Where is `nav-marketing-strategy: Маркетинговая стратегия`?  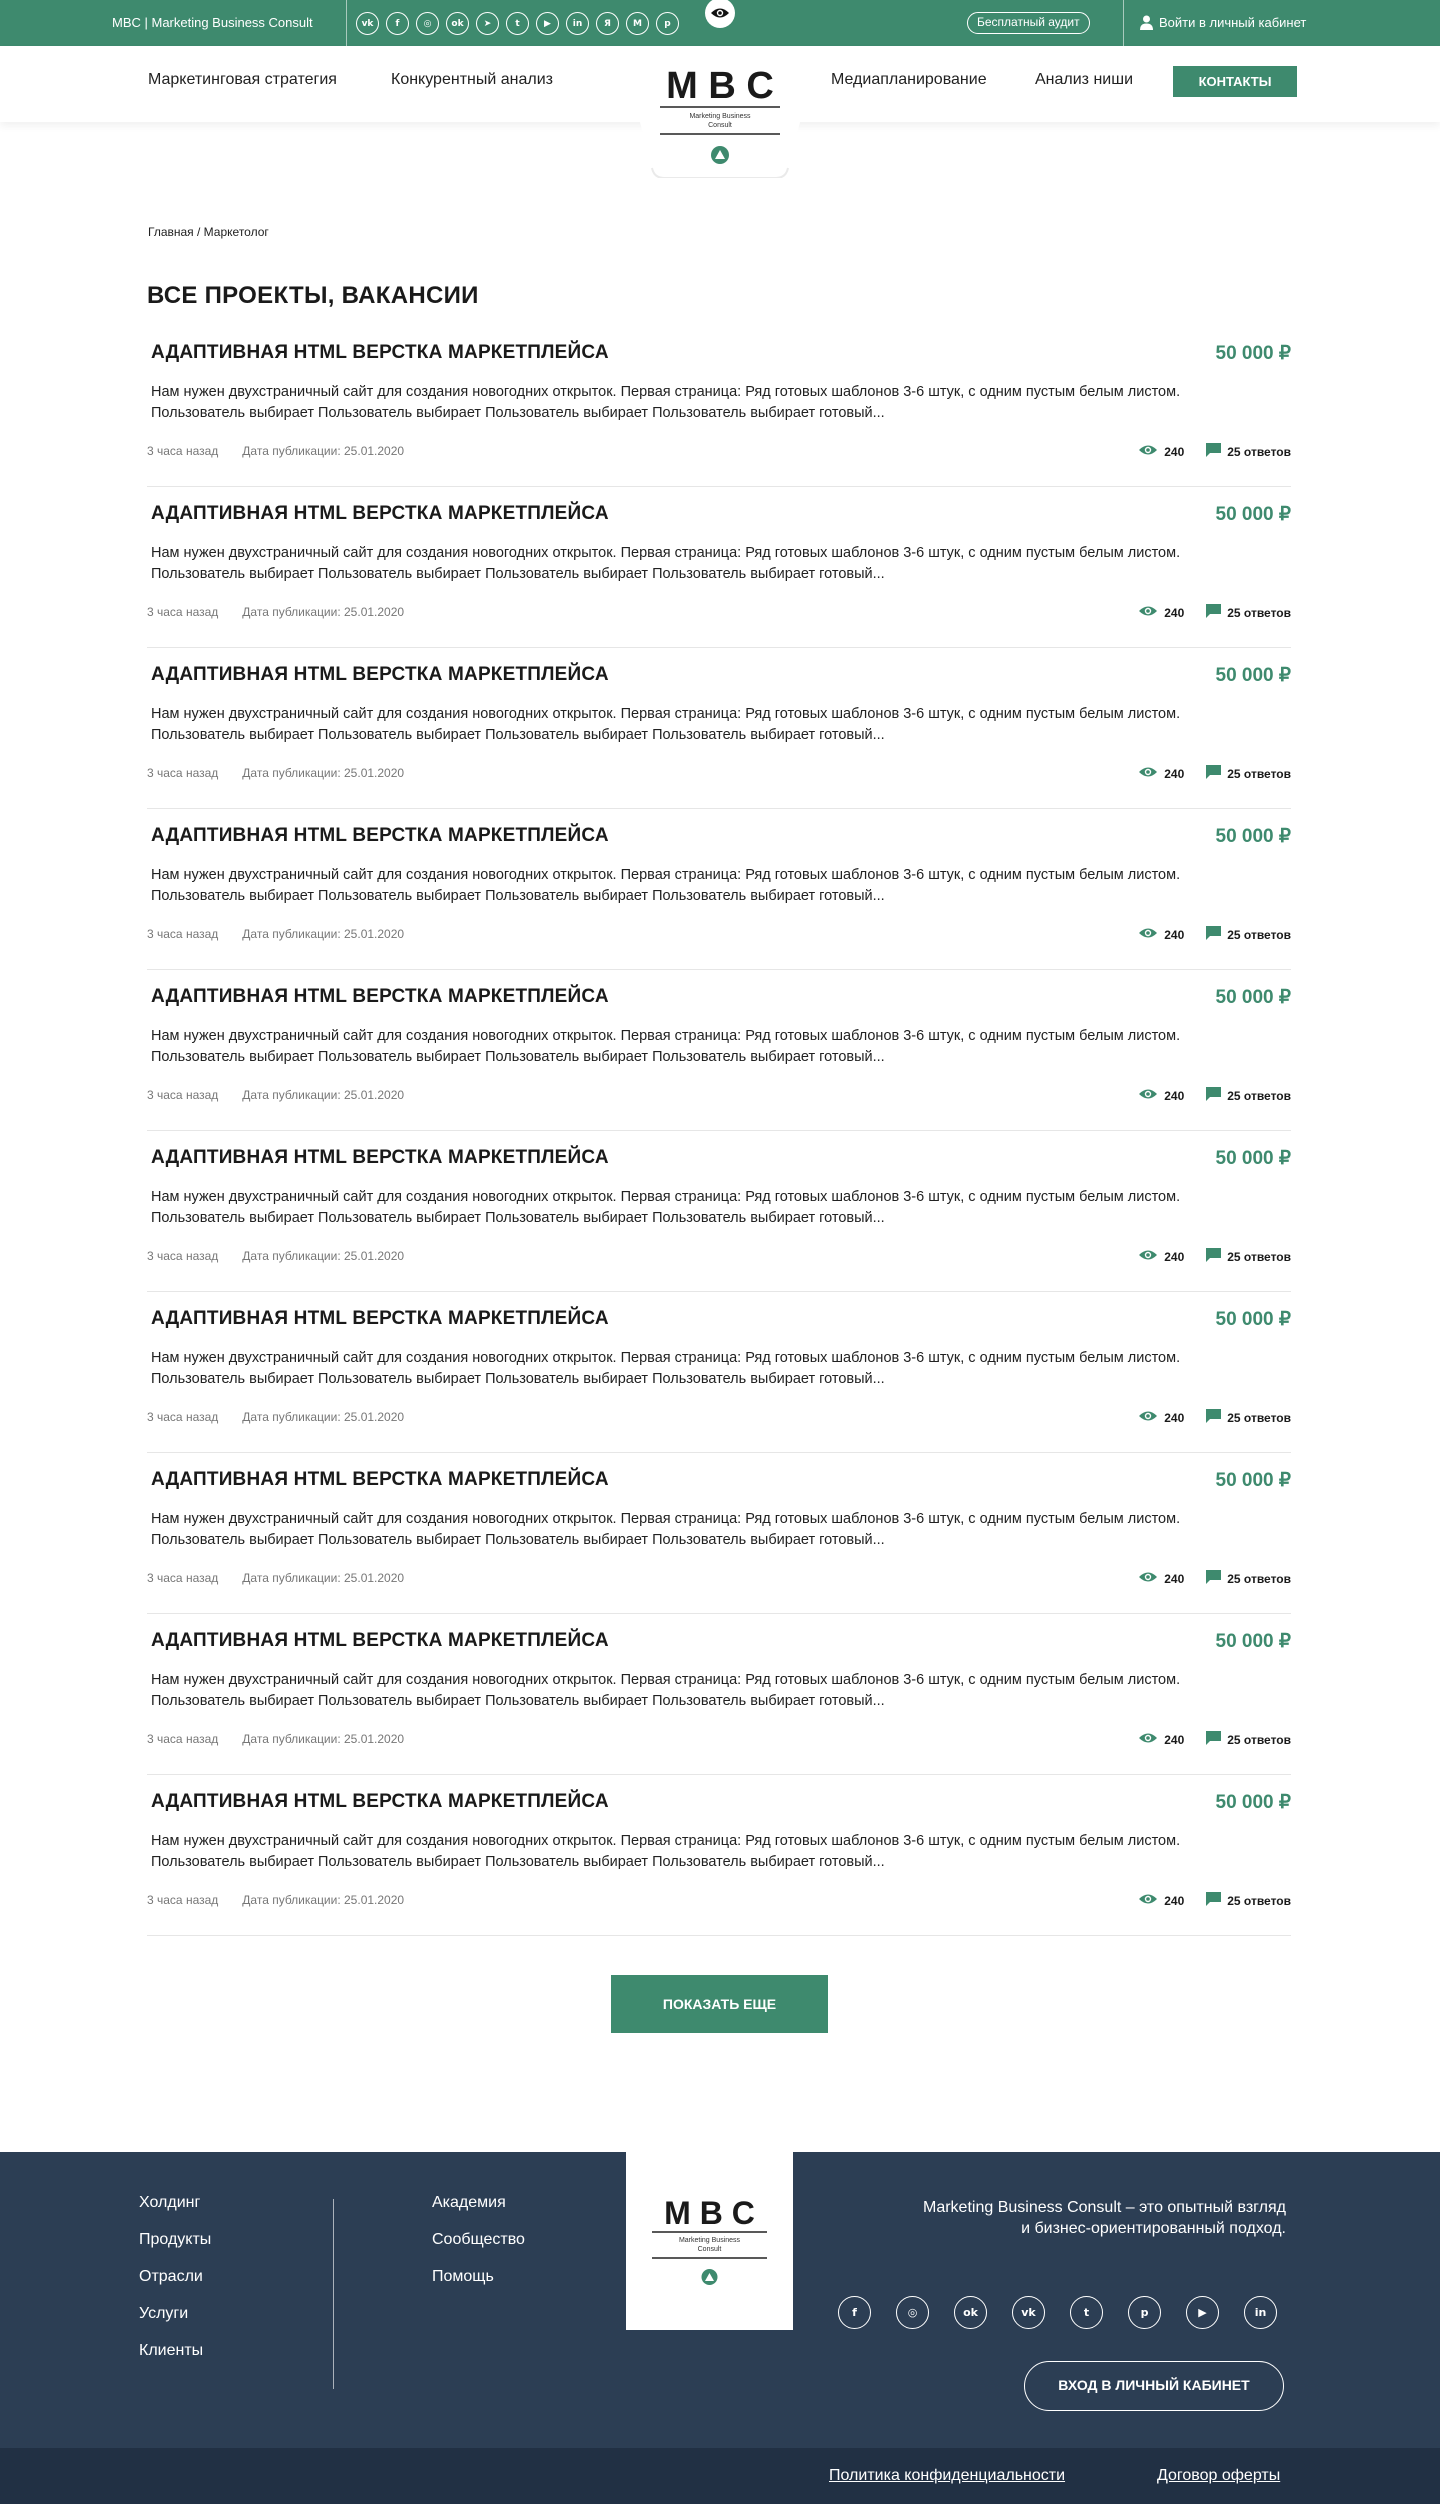 nav-marketing-strategy: Маркетинговая стратегия is located at coordinates (242, 80).